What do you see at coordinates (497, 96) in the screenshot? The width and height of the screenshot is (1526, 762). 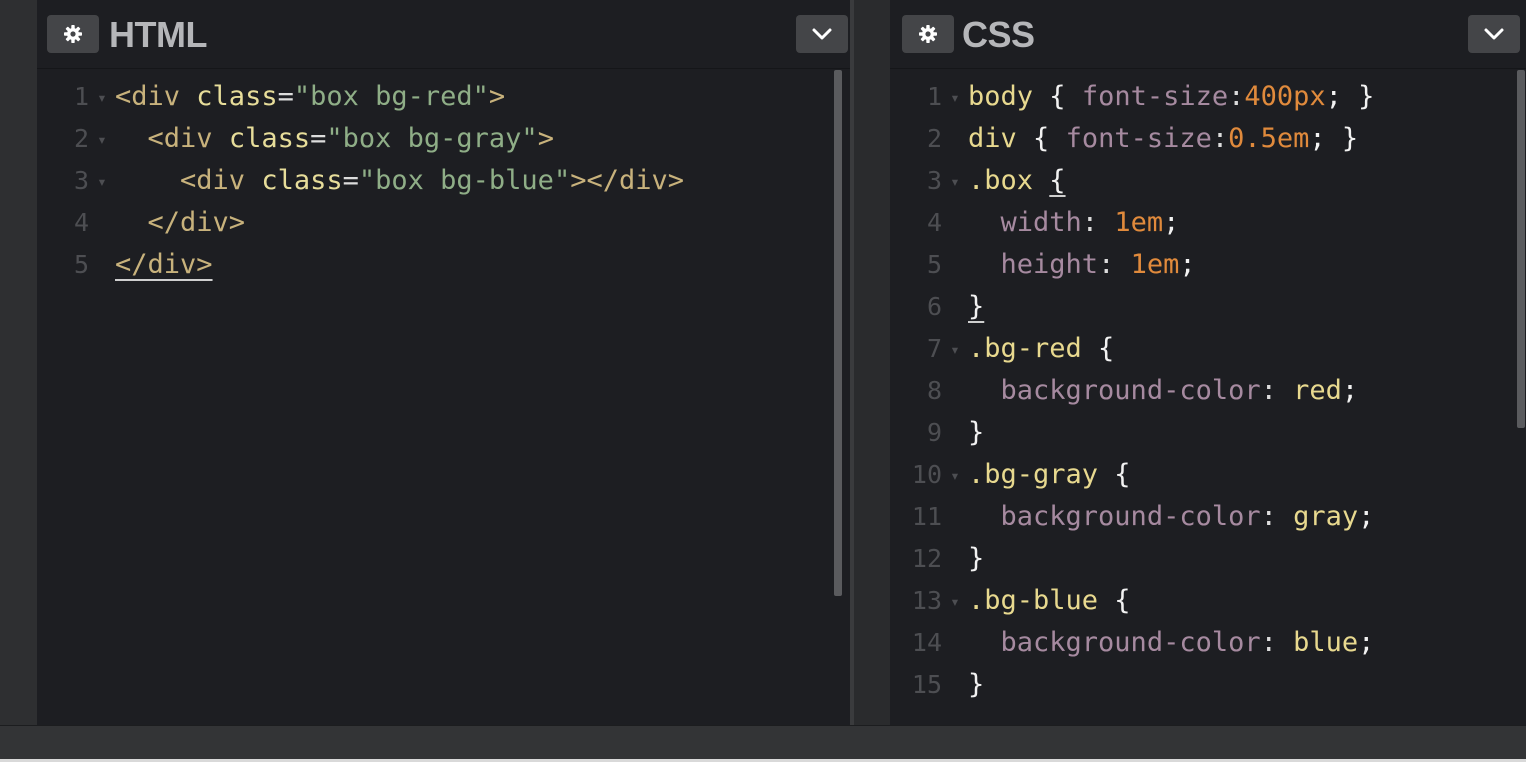 I see `code-token: >` at bounding box center [497, 96].